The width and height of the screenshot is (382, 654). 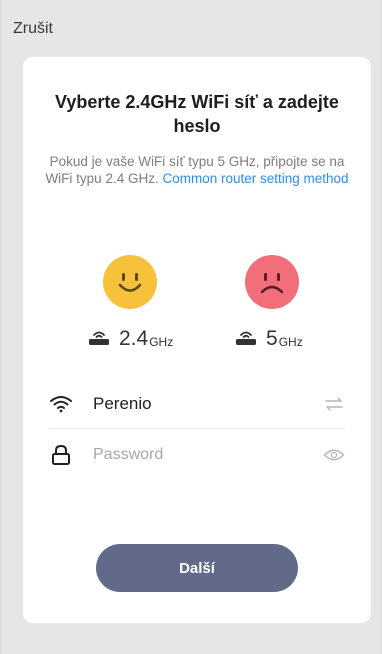 What do you see at coordinates (197, 568) in the screenshot?
I see `next-button: Další` at bounding box center [197, 568].